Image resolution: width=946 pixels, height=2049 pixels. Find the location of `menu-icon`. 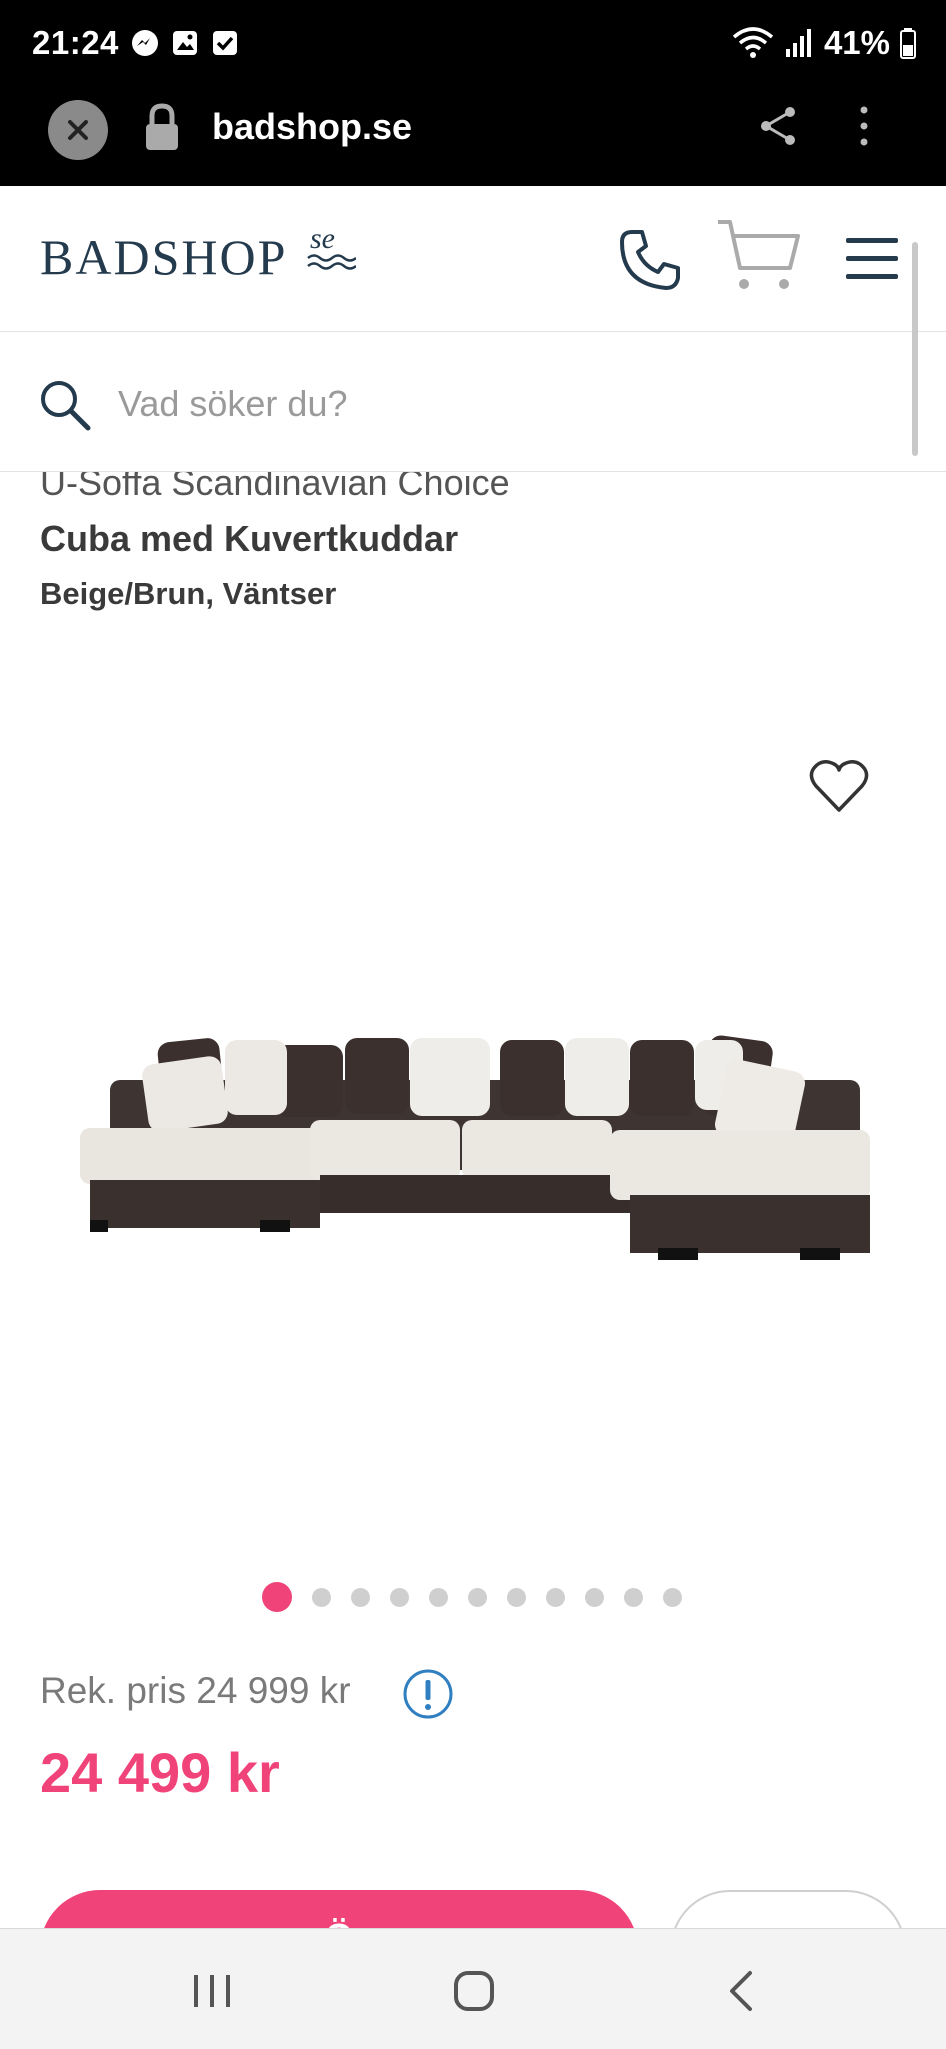

menu-icon is located at coordinates (872, 259).